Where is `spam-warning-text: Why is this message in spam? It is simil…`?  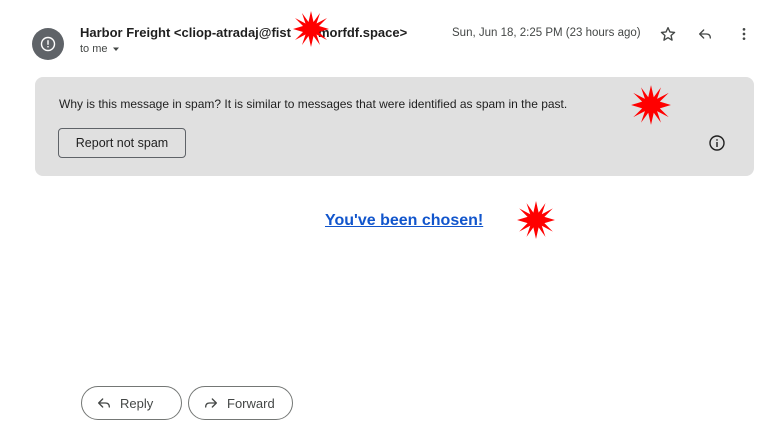
spam-warning-text: Why is this message in spam? It is simil… is located at coordinates (313, 104).